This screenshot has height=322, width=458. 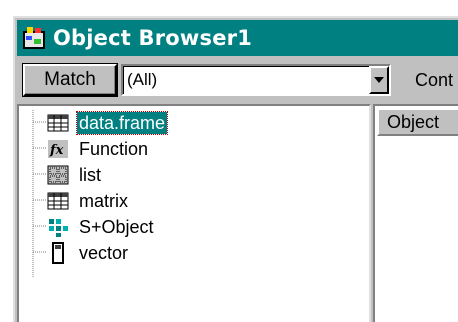 I want to click on tree-item-vector: vector, so click(x=88, y=253).